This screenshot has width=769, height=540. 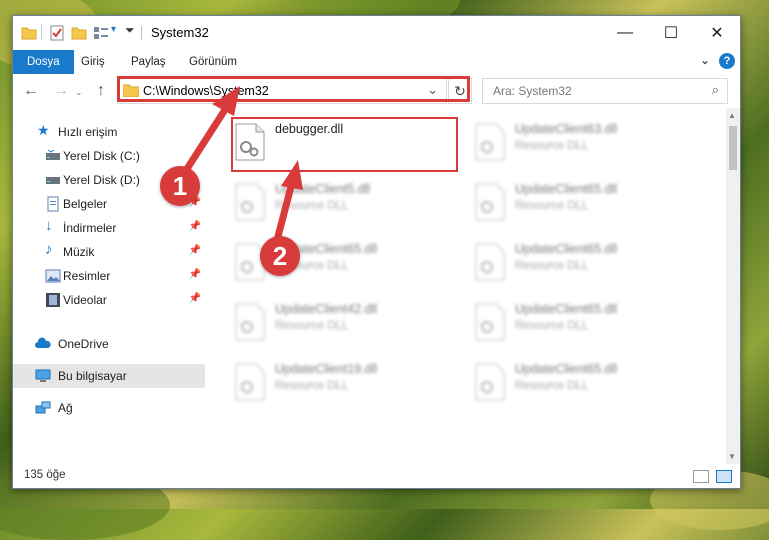 I want to click on ribbon-expand-icon: ⌄, so click(x=705, y=61).